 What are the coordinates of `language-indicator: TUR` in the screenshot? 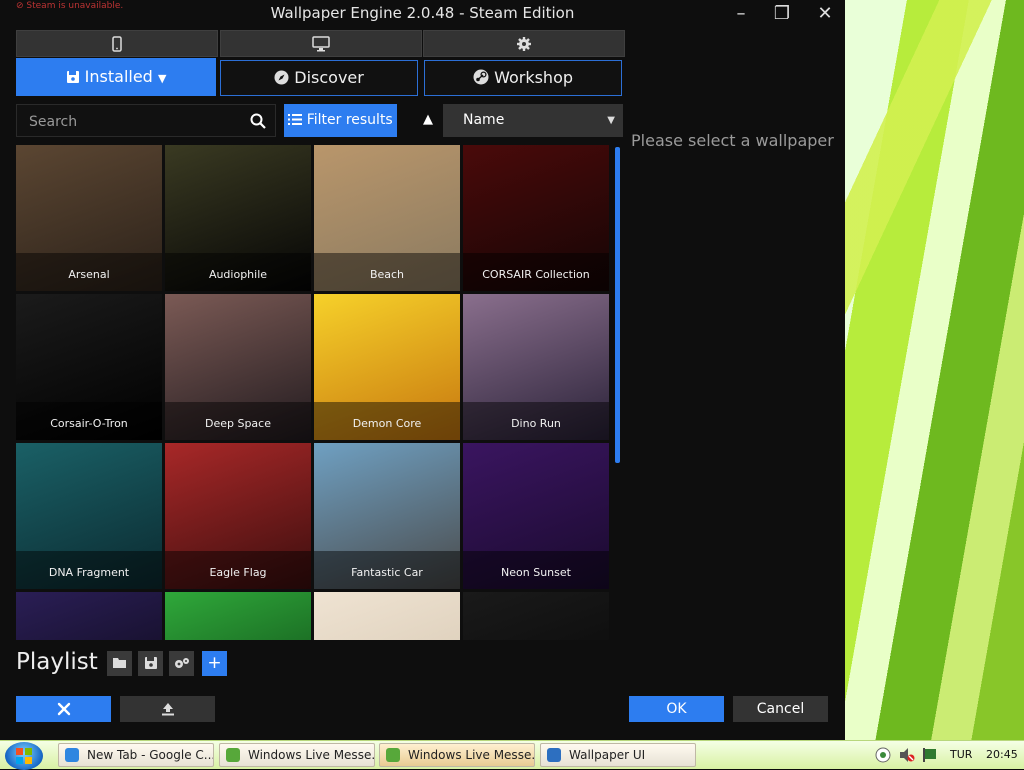 It's located at (961, 754).